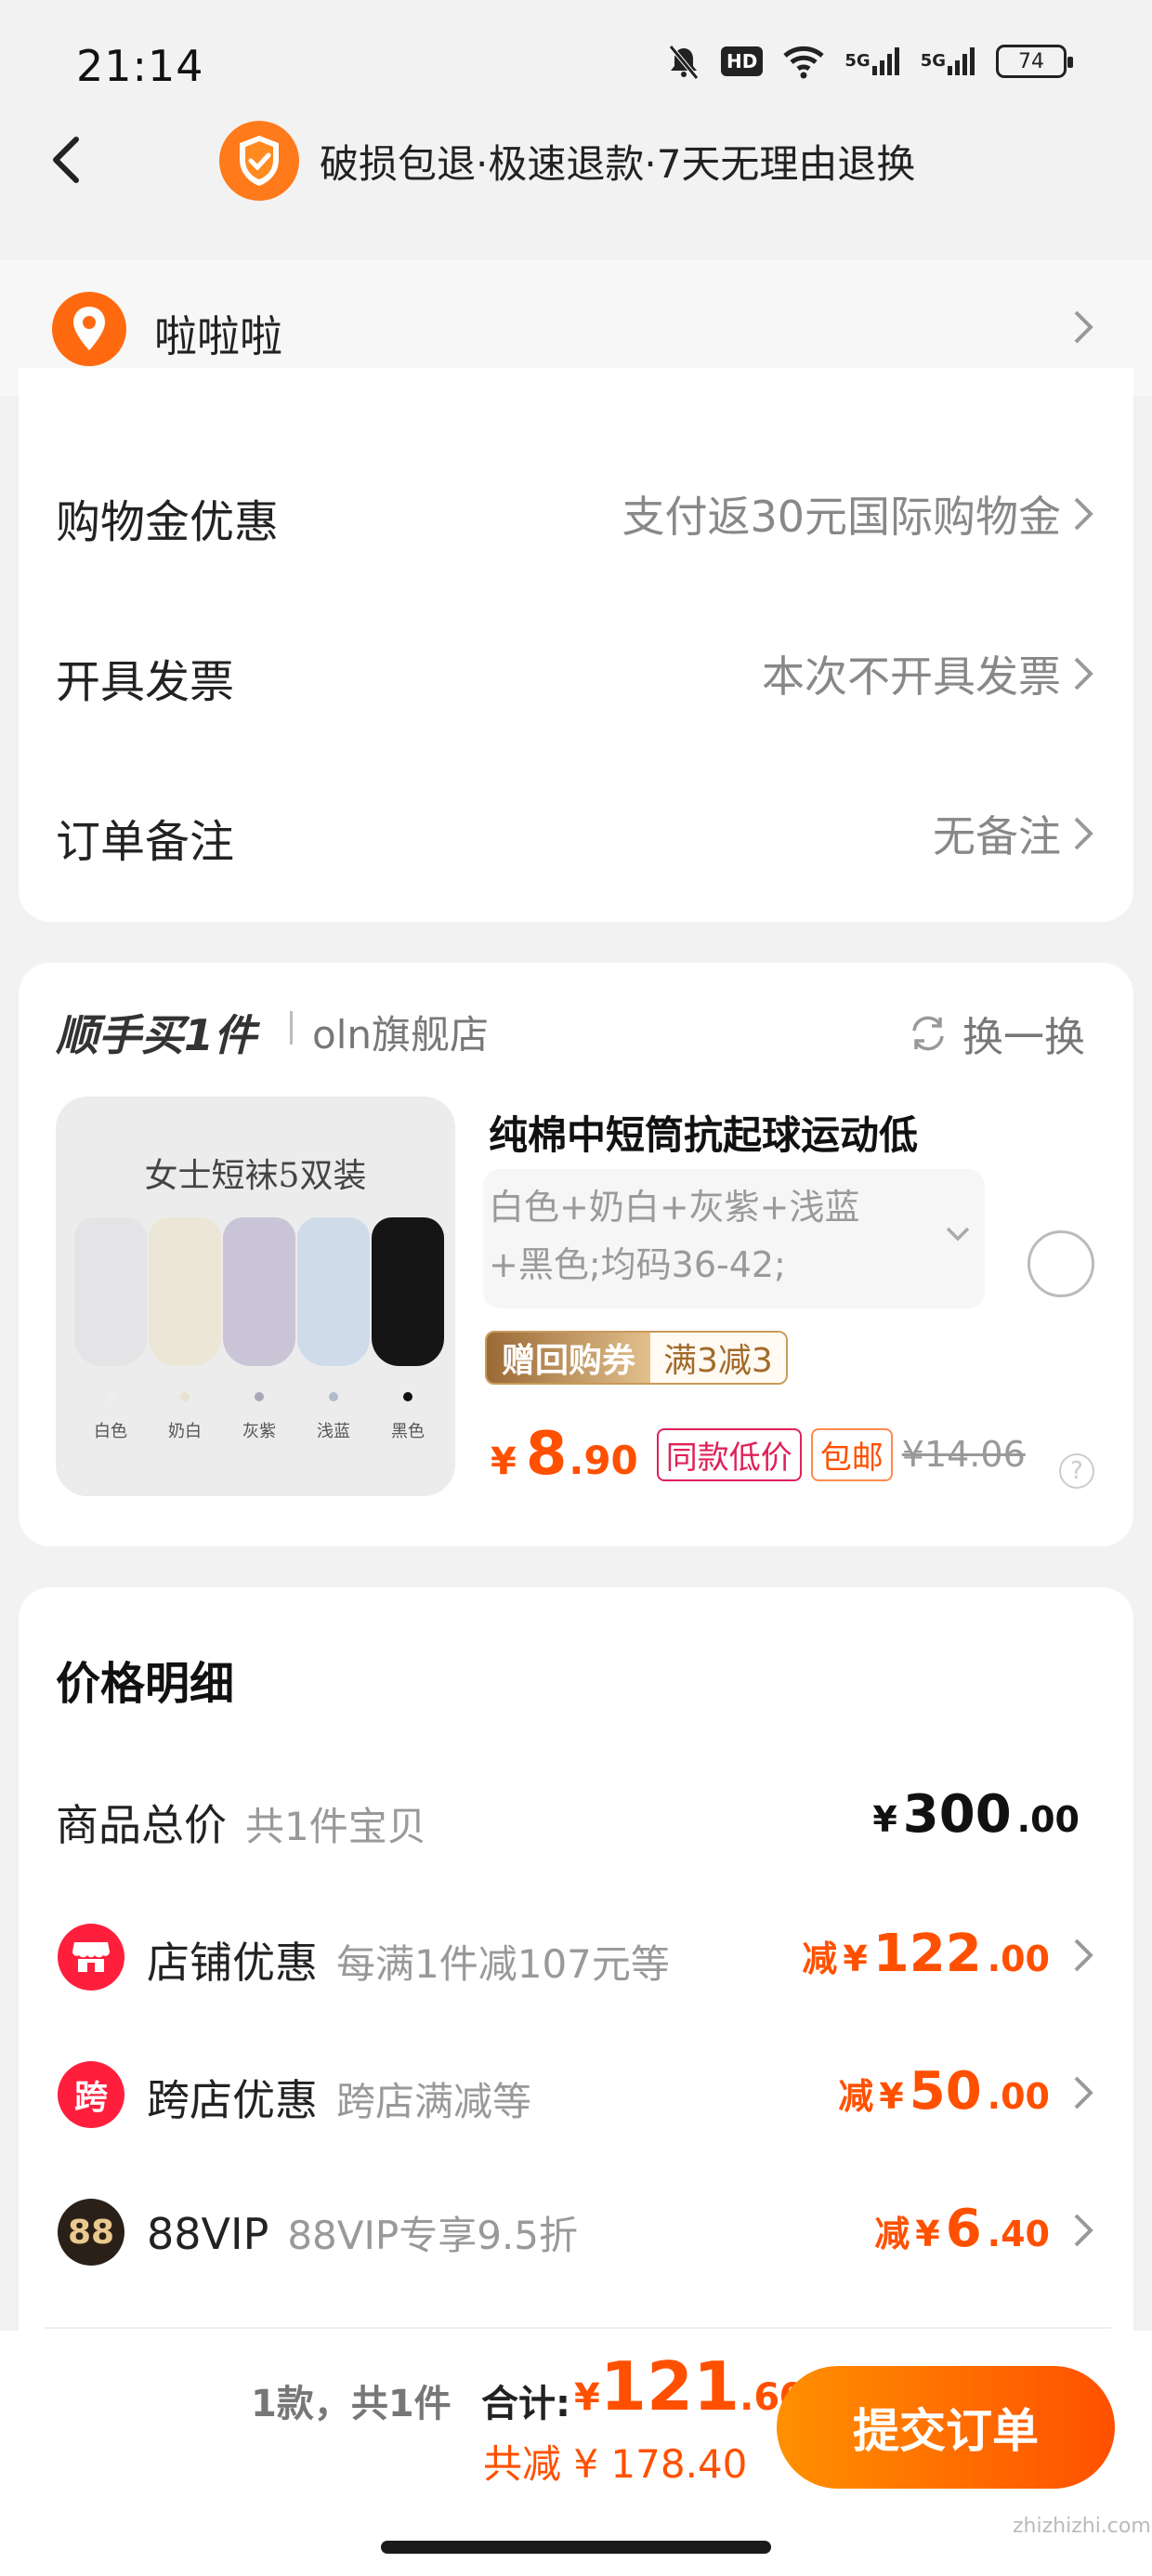  Describe the element at coordinates (232, 1963) in the screenshot. I see `store-discount-label: 店铺优惠` at that location.